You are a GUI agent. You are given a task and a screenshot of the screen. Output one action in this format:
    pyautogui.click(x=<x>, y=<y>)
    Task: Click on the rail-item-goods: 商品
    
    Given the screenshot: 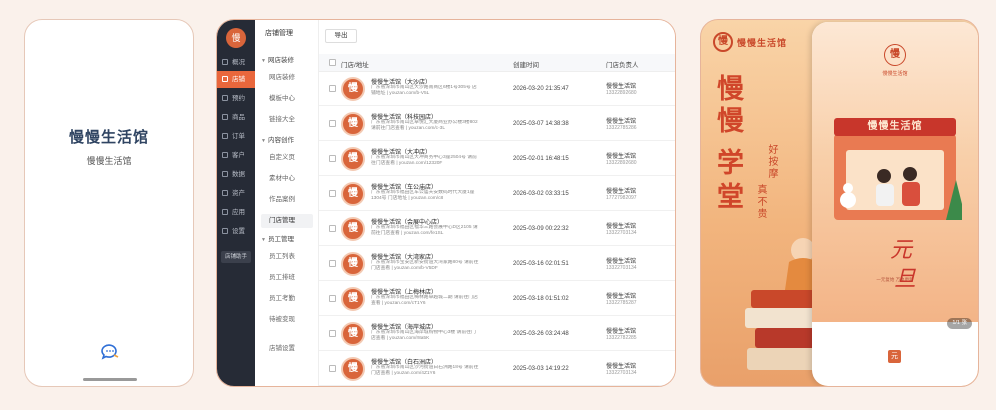 What is the action you would take?
    pyautogui.click(x=236, y=117)
    